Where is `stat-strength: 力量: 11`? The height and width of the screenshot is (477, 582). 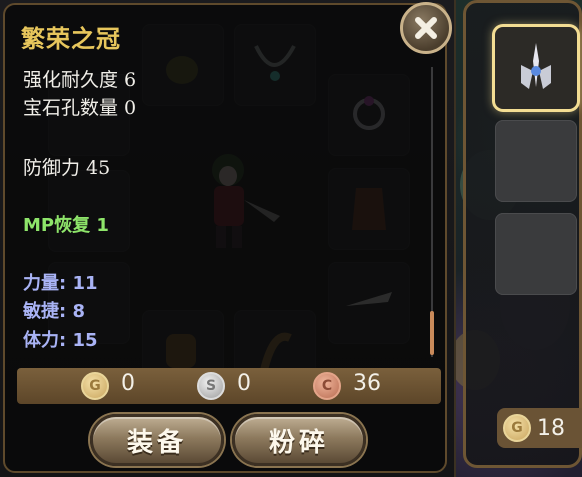
stat-strength: 力量: 11 is located at coordinates (60, 283).